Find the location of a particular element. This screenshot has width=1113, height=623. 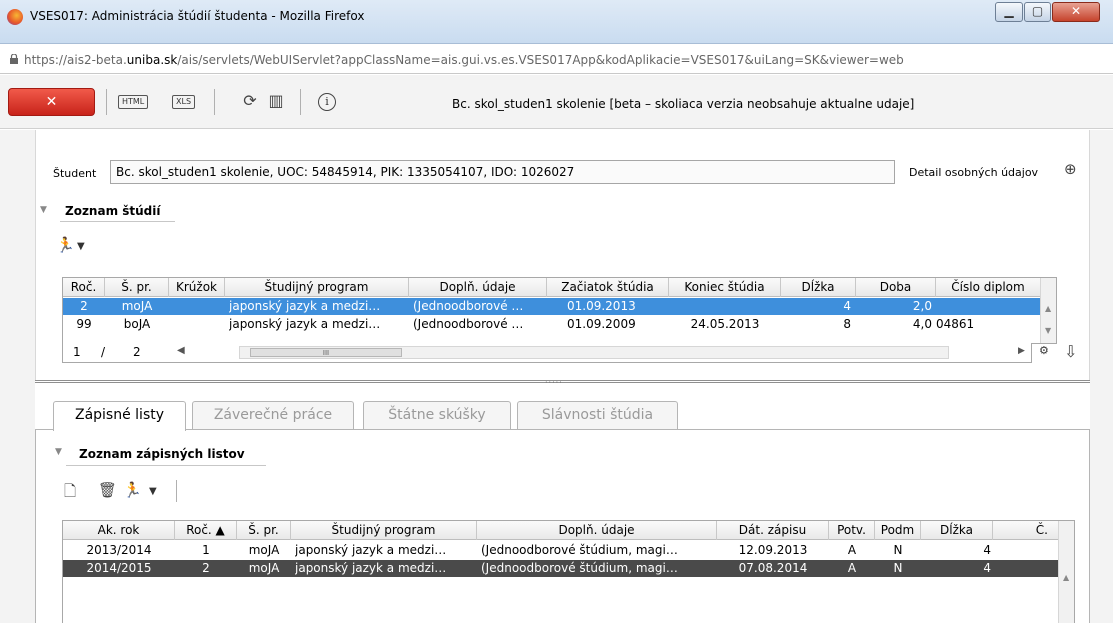

export-html-button: HTML is located at coordinates (133, 102).